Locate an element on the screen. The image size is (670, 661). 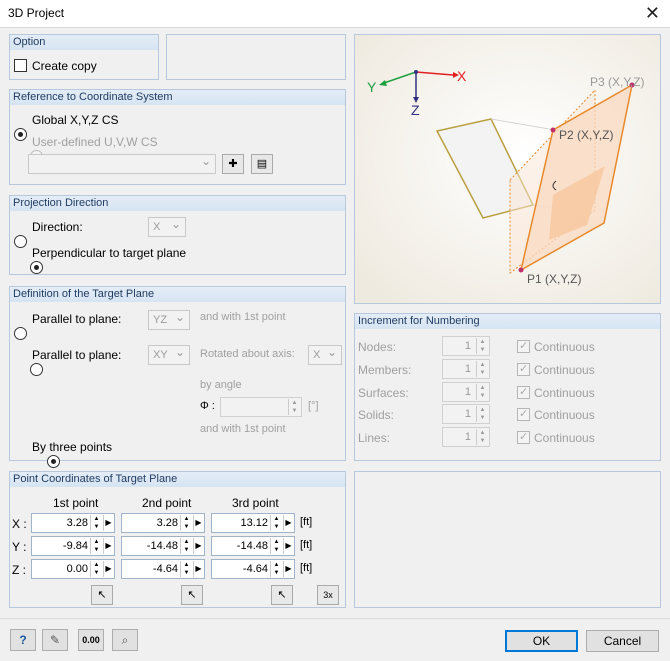
global-cs-radio is located at coordinates (20, 134).